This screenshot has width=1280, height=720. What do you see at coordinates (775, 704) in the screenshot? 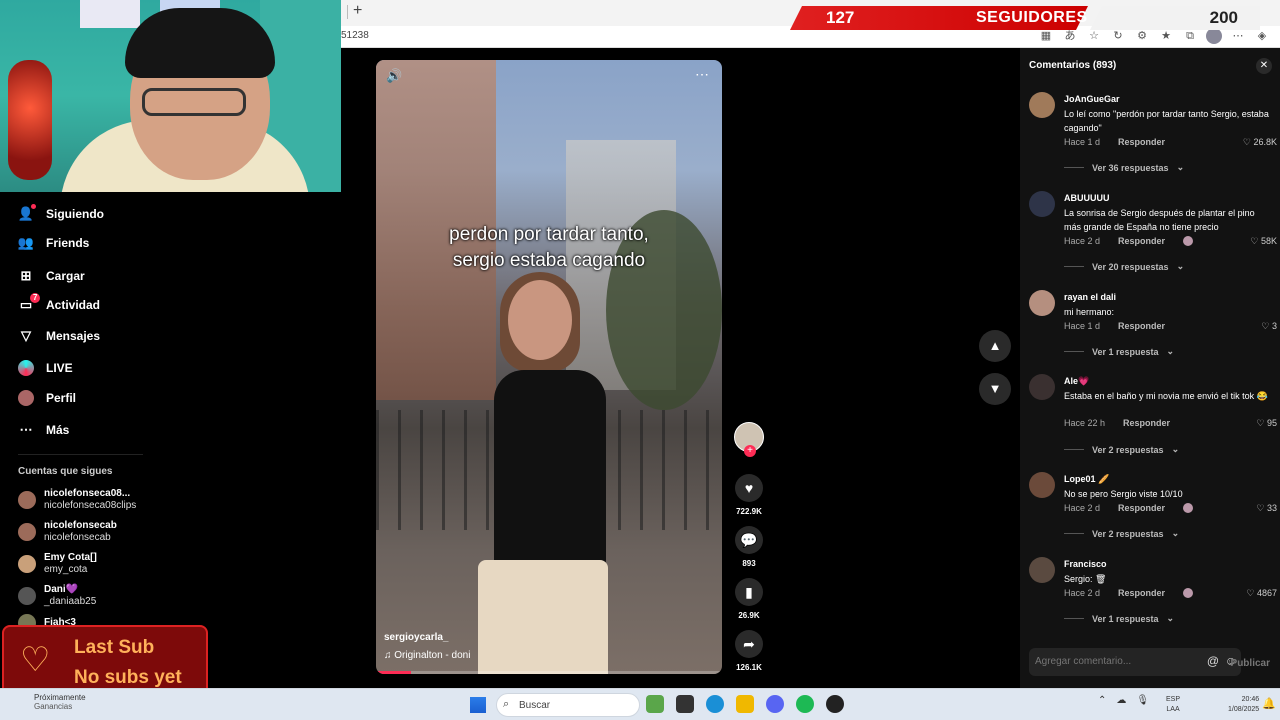
I see `discord-app-icon` at bounding box center [775, 704].